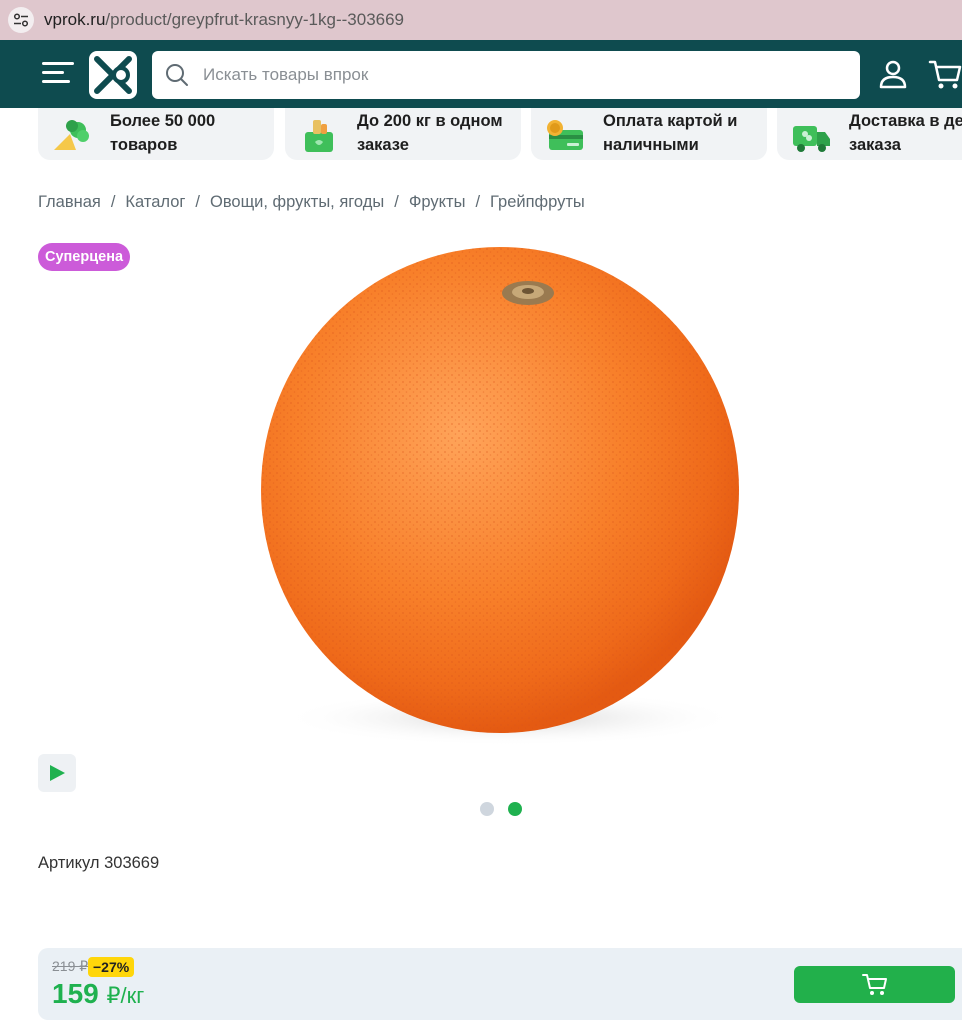 This screenshot has width=962, height=1024. What do you see at coordinates (869, 134) in the screenshot?
I see `feature-card-delivery: Доставка в де заказа` at bounding box center [869, 134].